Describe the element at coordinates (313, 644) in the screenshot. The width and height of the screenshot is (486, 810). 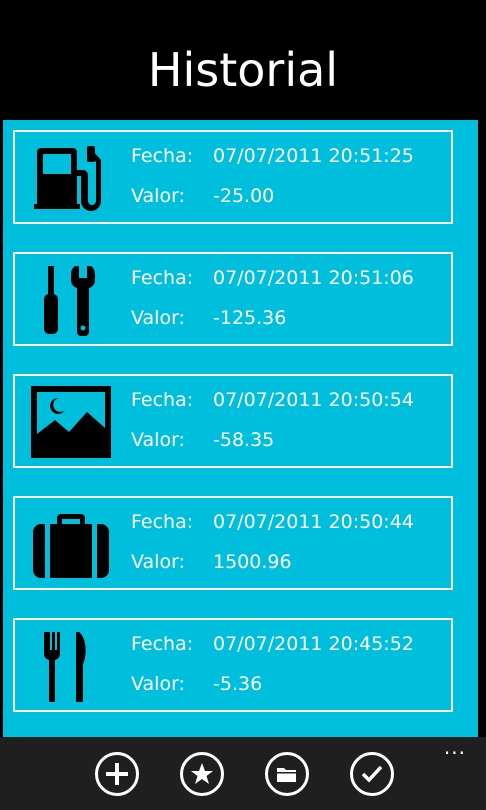
I see `date-value: 07/07/2011 20:45:52` at that location.